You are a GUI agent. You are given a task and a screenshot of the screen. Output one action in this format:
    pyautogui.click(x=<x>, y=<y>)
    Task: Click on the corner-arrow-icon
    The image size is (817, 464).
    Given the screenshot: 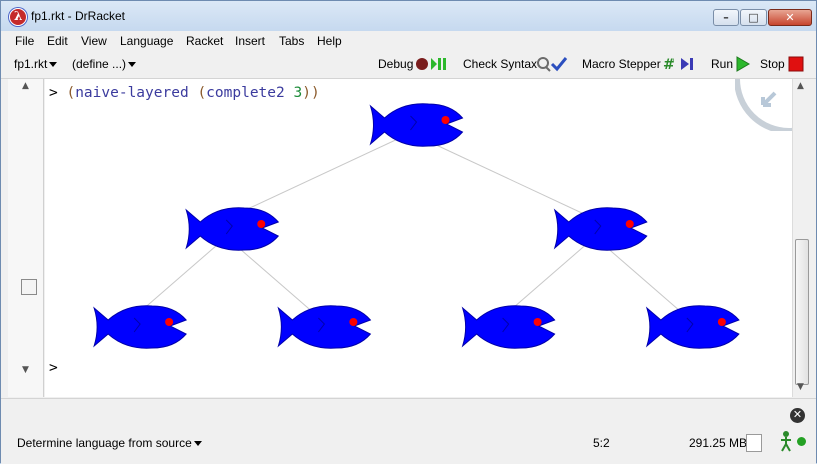 What is the action you would take?
    pyautogui.click(x=763, y=105)
    